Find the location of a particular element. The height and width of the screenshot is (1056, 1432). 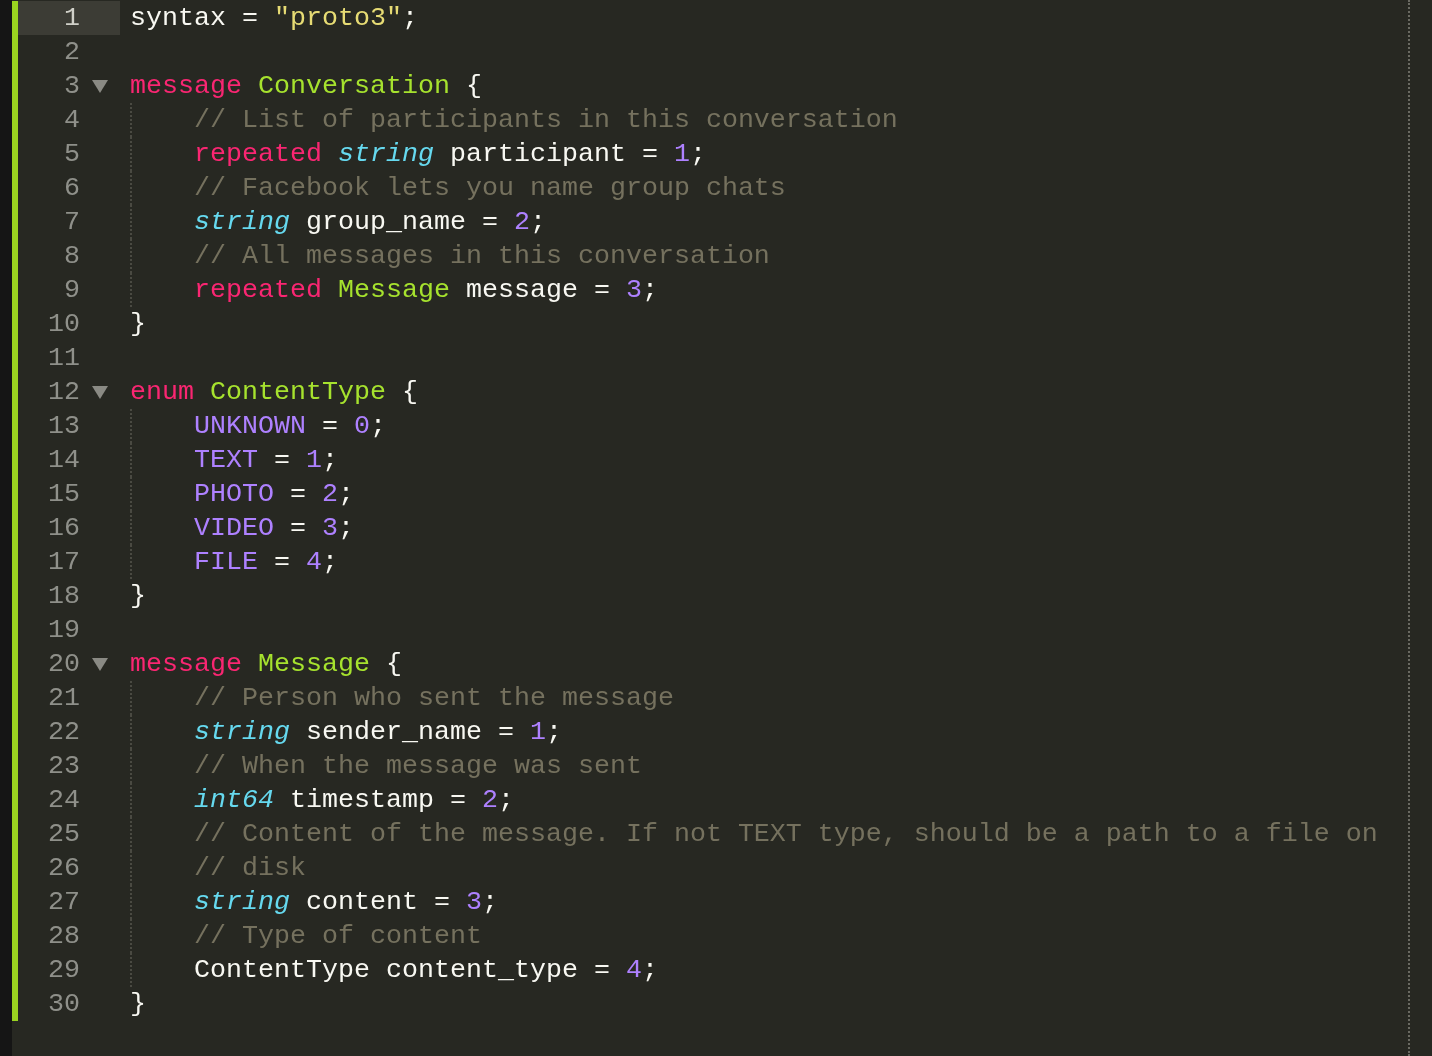

line-number: 20 is located at coordinates (69, 664).